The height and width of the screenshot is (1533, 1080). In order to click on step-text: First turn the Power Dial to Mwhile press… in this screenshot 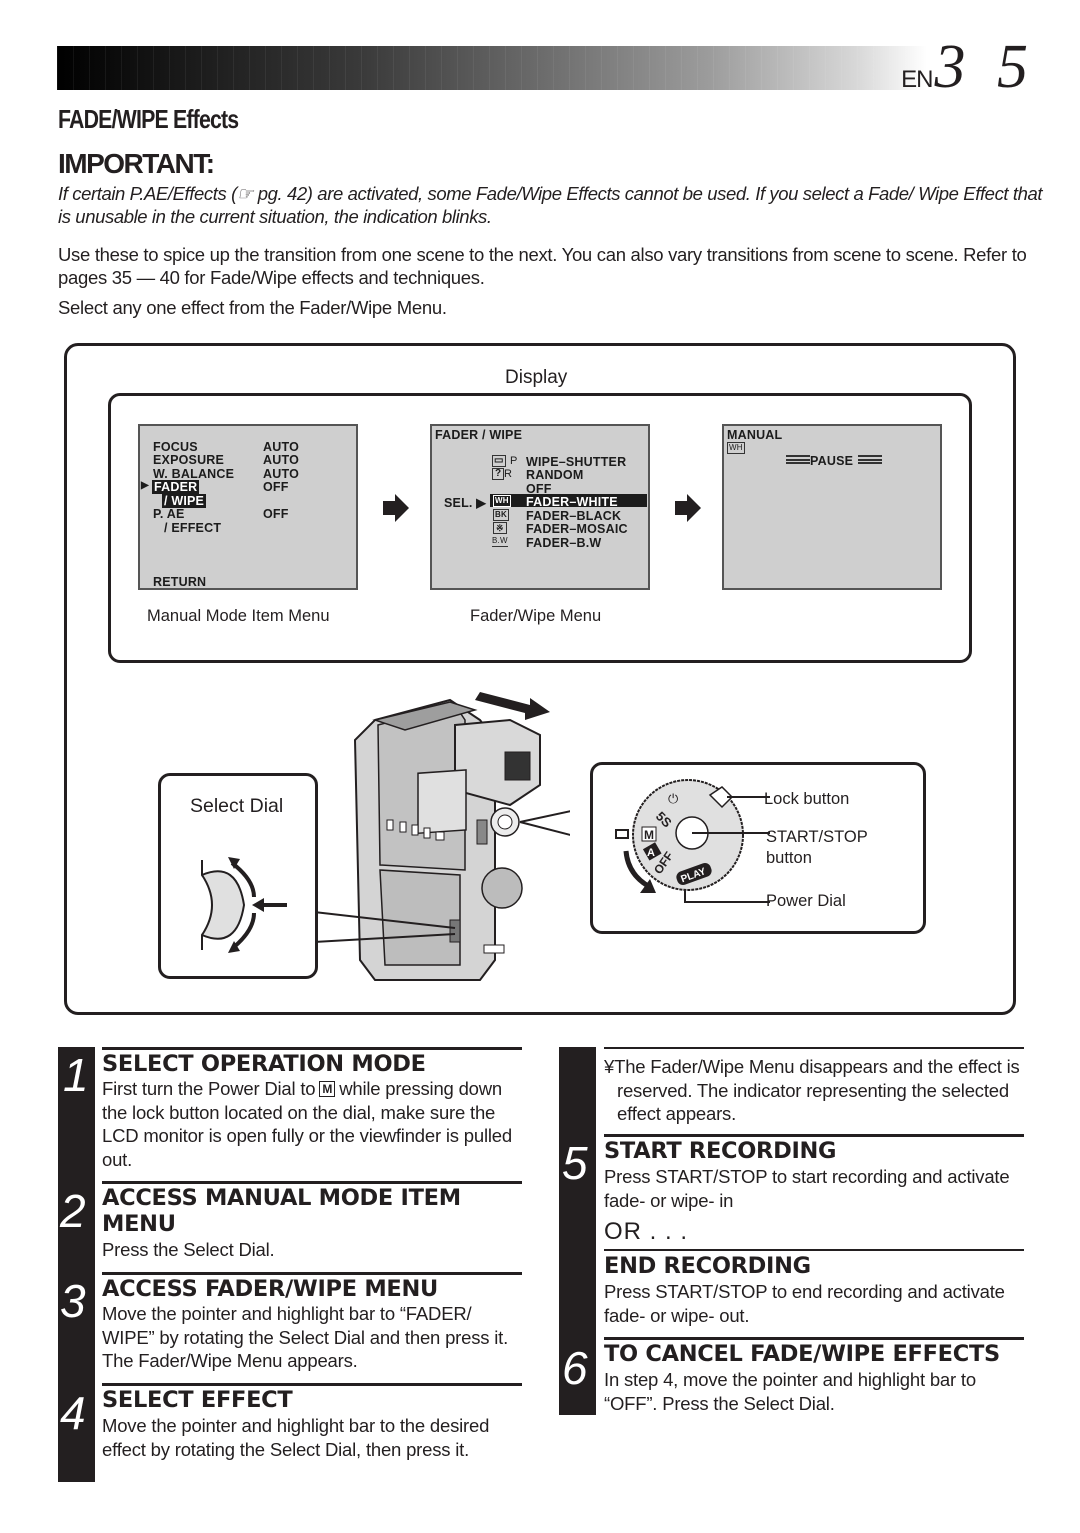, I will do `click(307, 1124)`.